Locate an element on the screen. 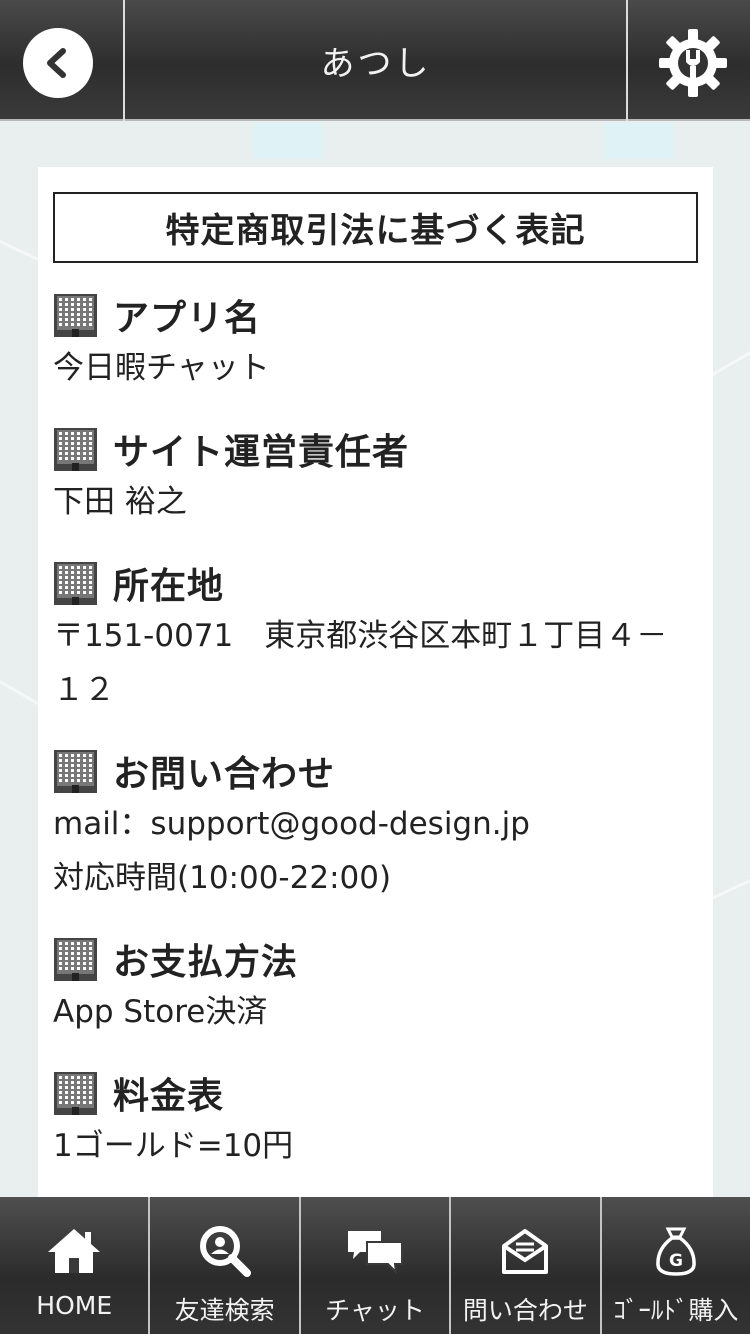 This screenshot has width=750, height=1334. section-value: 〒151-0071 東京都渋谷区本町１丁目４－１２ is located at coordinates (360, 663).